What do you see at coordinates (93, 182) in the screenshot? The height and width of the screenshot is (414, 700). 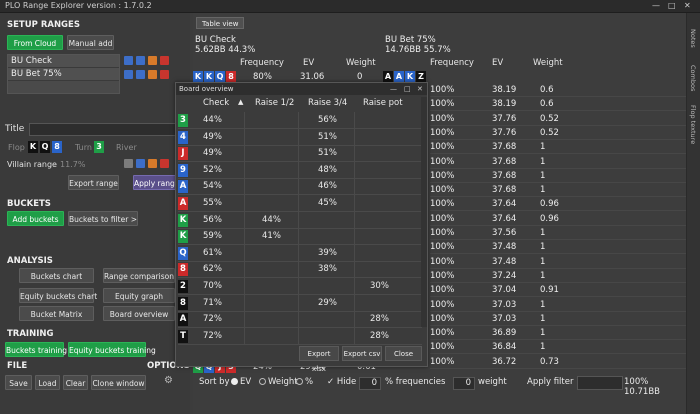 I see `export-range-button: Export range` at bounding box center [93, 182].